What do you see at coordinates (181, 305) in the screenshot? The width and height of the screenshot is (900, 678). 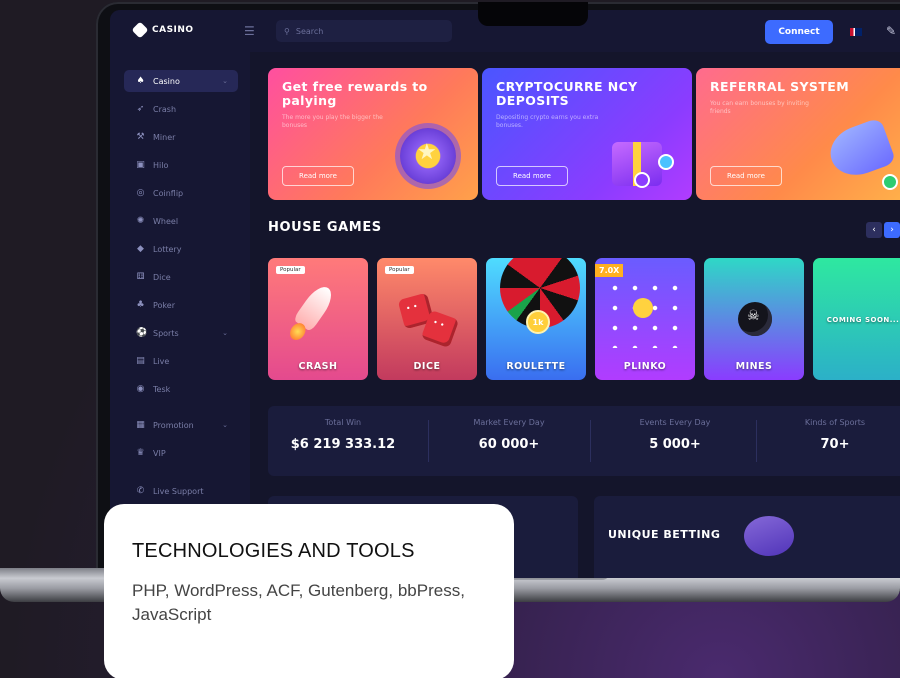 I see `sidebar-item-poker: ♣ Poker` at bounding box center [181, 305].